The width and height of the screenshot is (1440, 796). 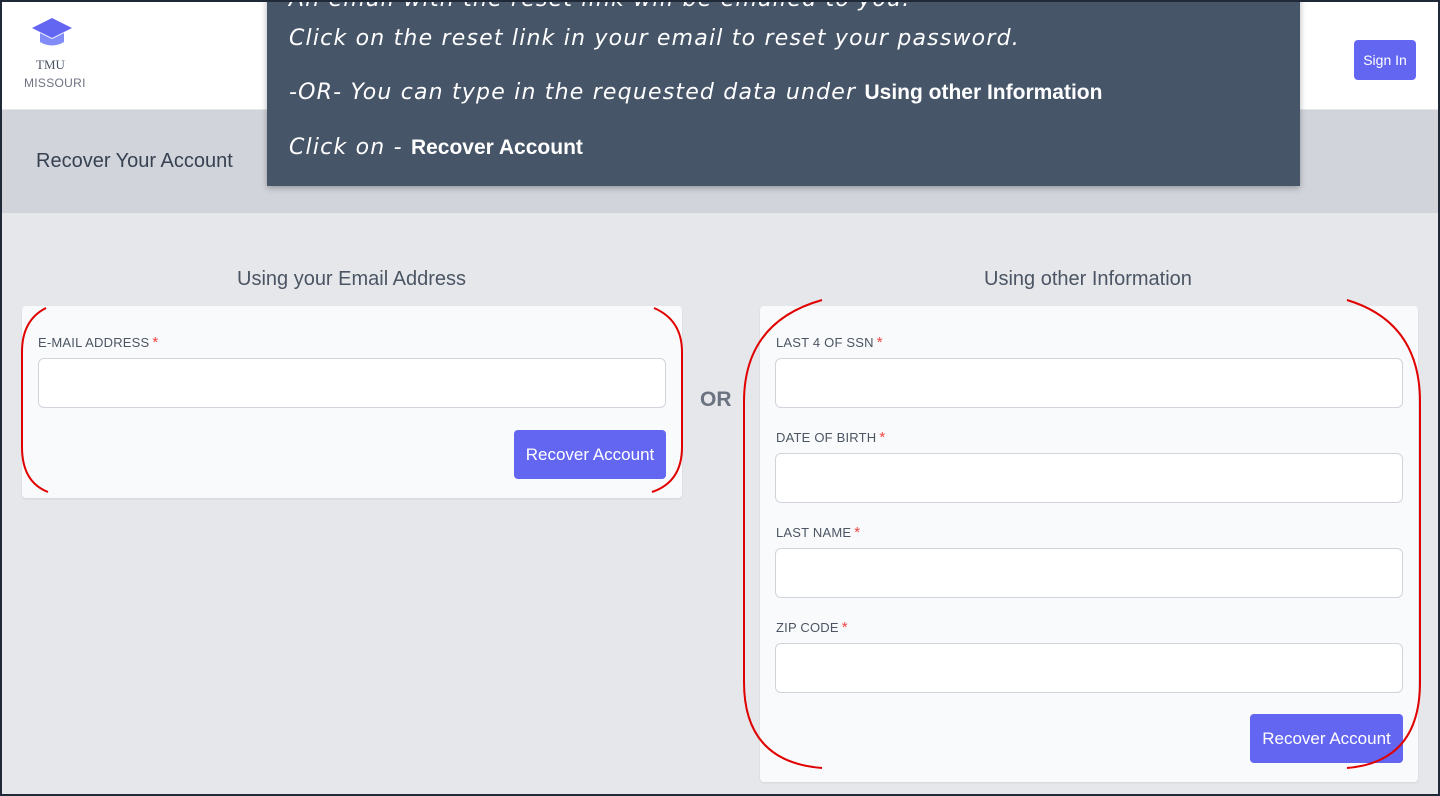 What do you see at coordinates (826, 437) in the screenshot?
I see `dob-label-text: DATE OF BIRTH` at bounding box center [826, 437].